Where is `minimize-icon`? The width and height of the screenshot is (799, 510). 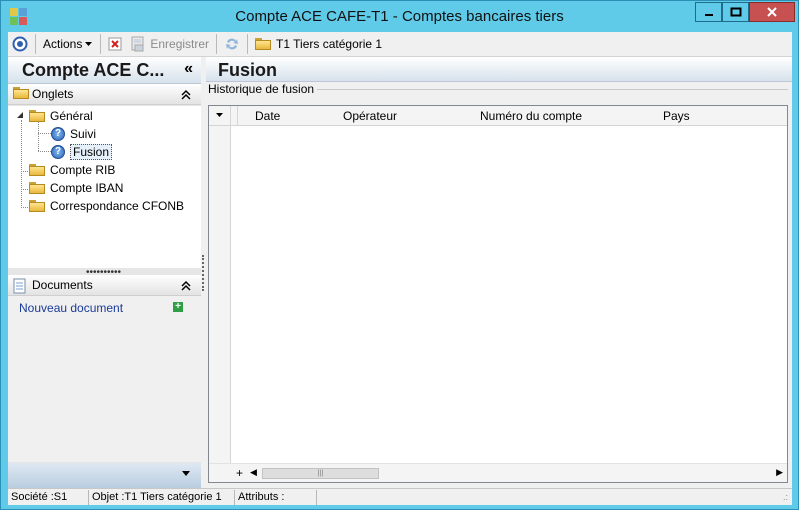
minimize-icon is located at coordinates (708, 15).